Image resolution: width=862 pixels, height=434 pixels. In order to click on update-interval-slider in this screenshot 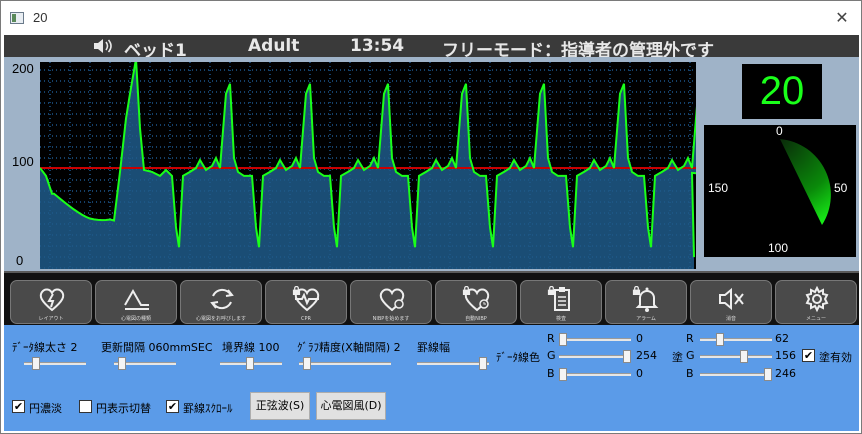, I will do `click(145, 363)`.